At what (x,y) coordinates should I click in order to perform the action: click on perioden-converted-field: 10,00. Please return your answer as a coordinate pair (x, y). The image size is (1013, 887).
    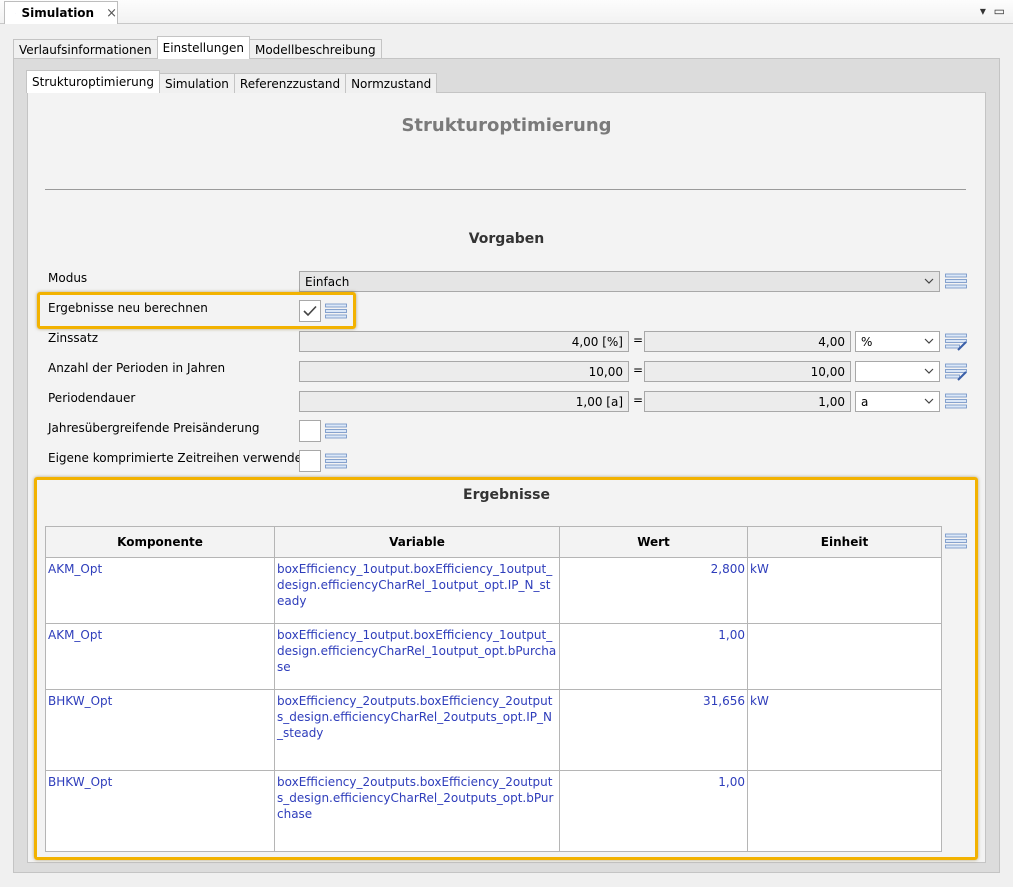
    Looking at the image, I should click on (747, 371).